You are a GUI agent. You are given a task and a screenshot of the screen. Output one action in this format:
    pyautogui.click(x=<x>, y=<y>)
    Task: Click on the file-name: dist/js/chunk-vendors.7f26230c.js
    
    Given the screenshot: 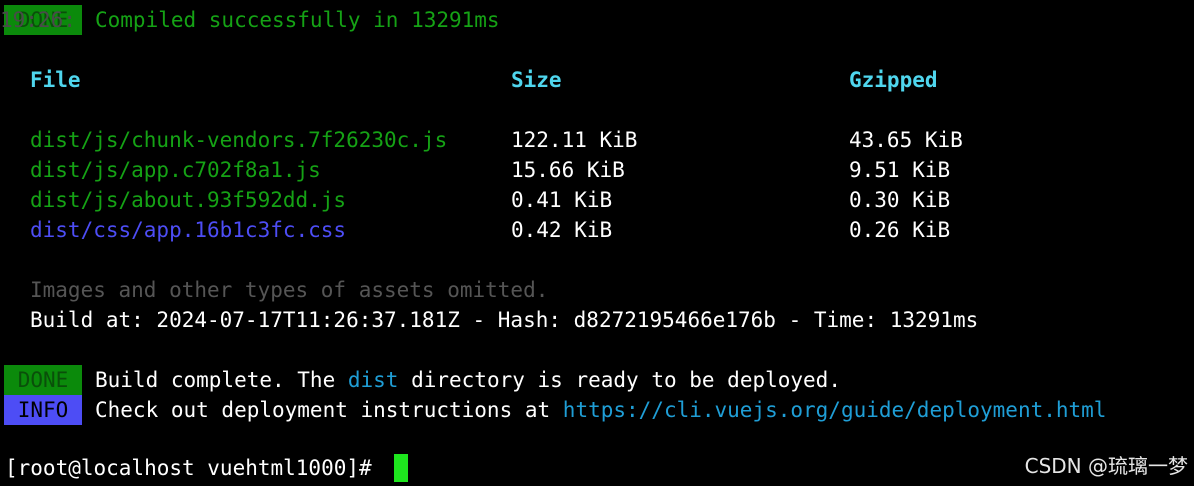 What is the action you would take?
    pyautogui.click(x=239, y=140)
    